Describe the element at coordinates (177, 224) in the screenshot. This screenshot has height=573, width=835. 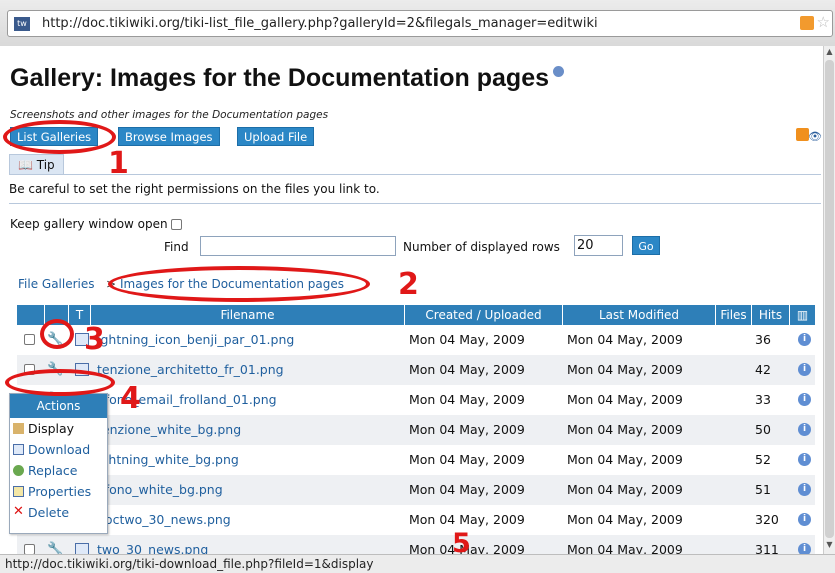
I see `keep-window-open-checkbox` at that location.